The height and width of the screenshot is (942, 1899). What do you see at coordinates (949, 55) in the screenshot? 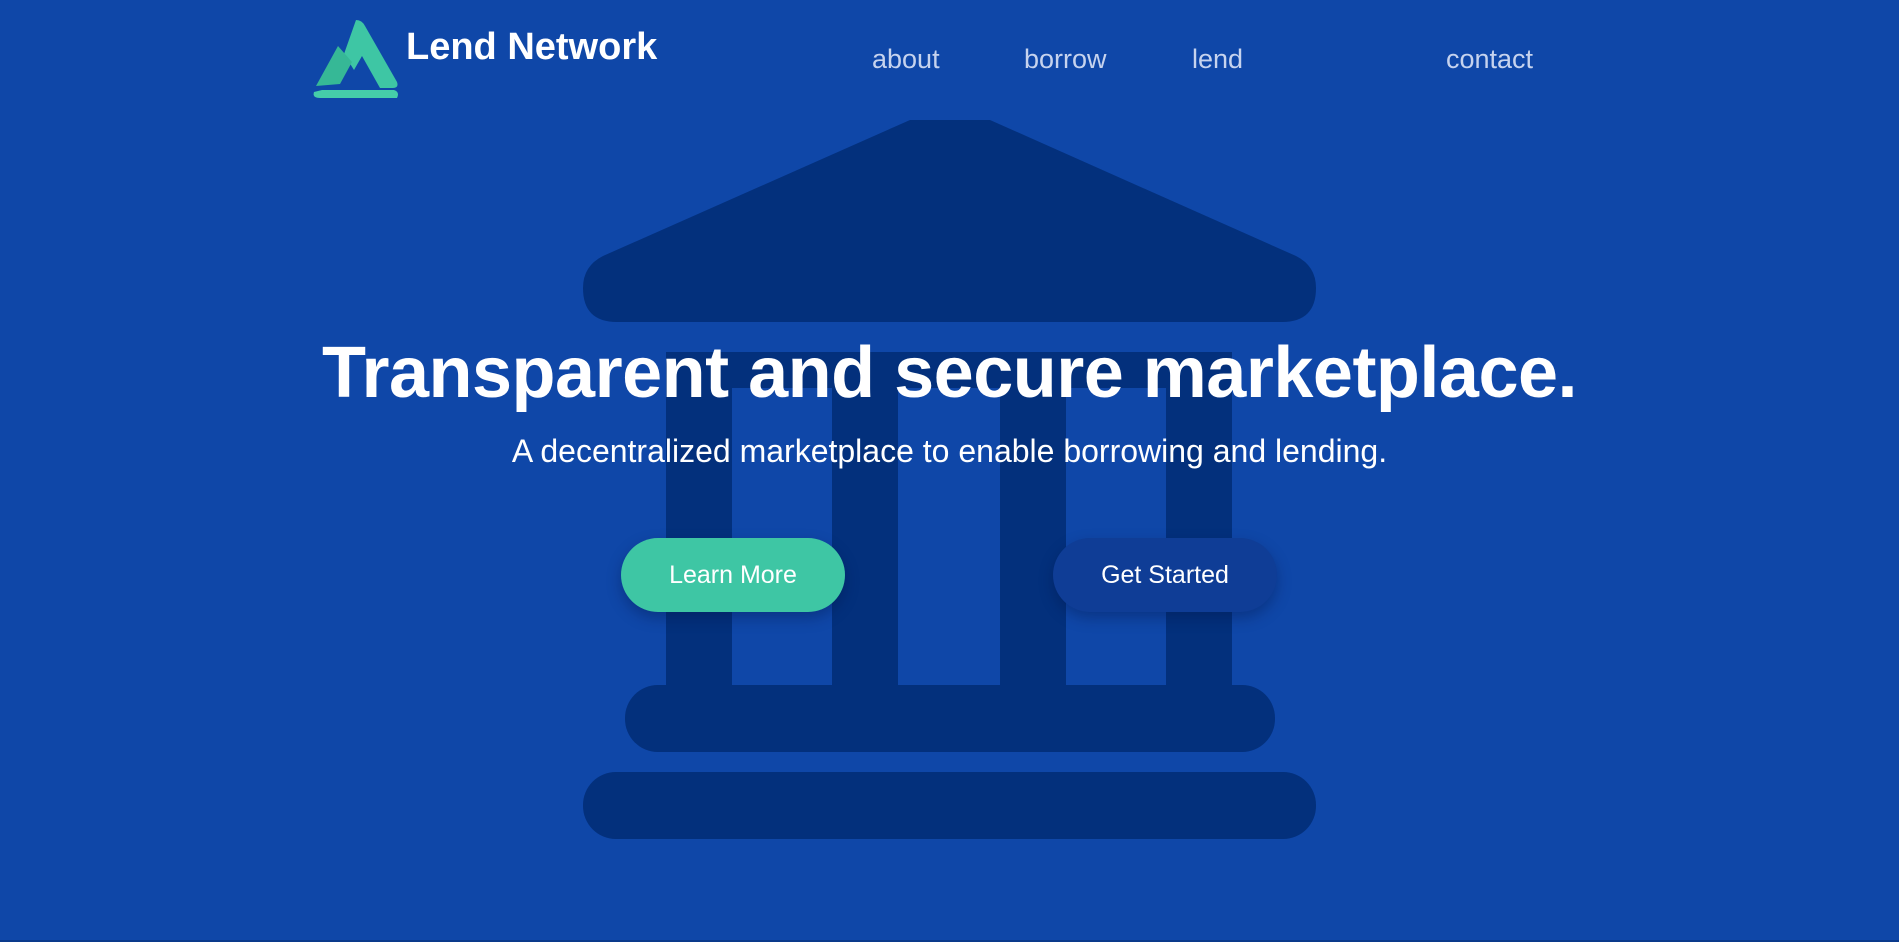
I see `top-nav: Lend Network about borrow lend contact` at bounding box center [949, 55].